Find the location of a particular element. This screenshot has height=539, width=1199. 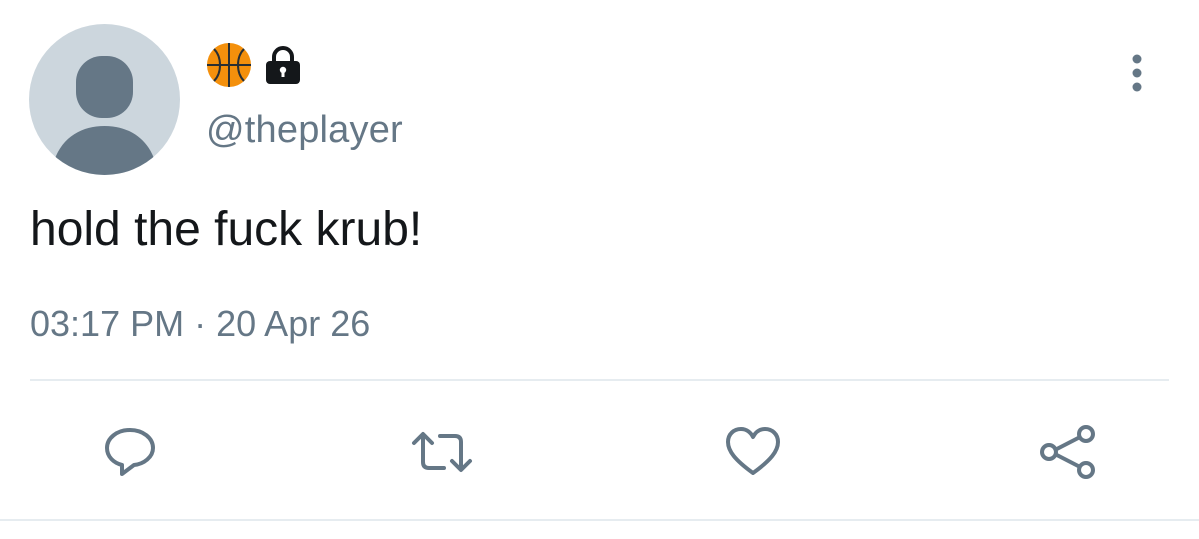

display-name is located at coordinates (254, 65).